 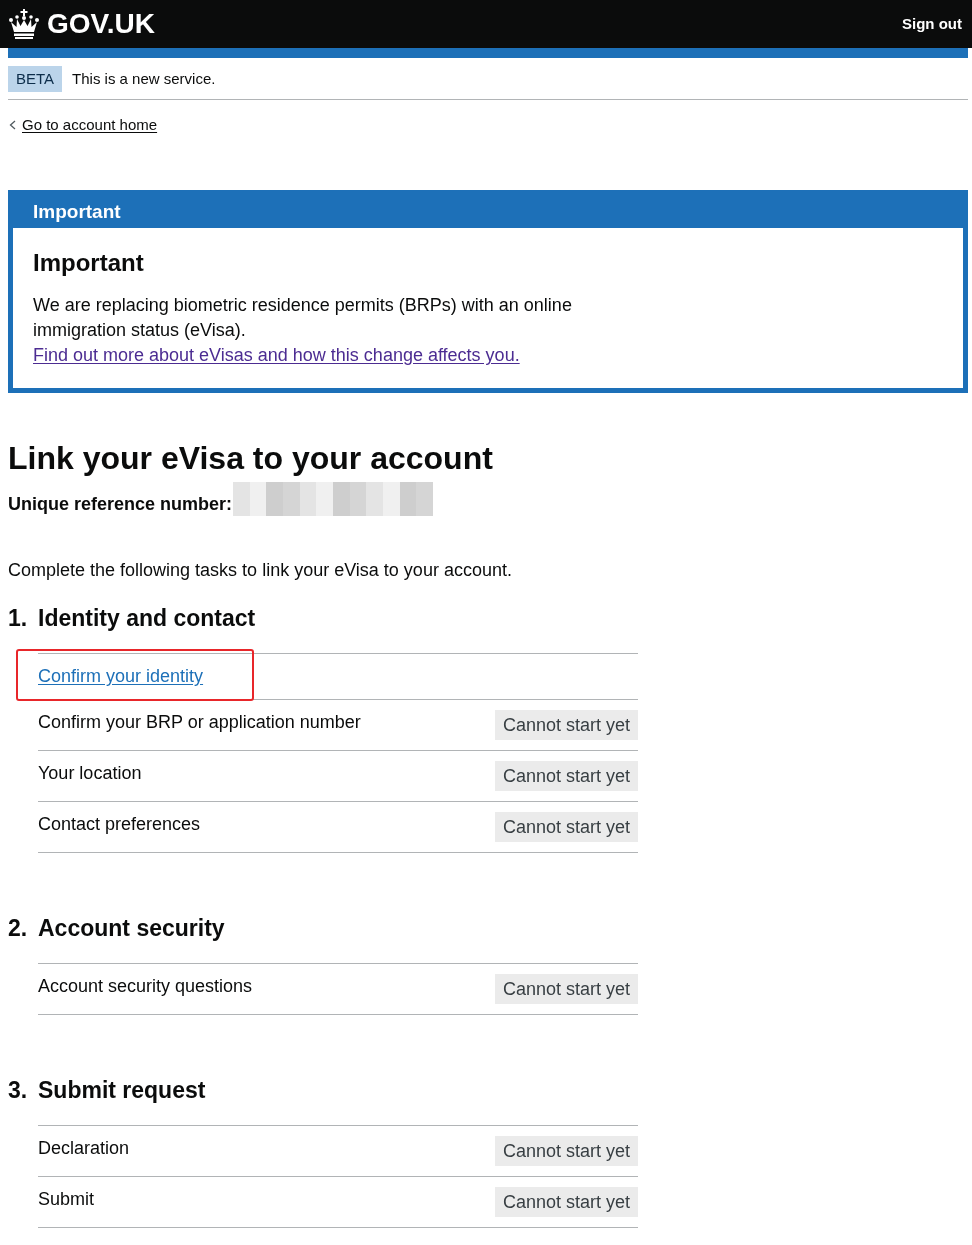 What do you see at coordinates (89, 263) in the screenshot?
I see `notification-heading: Important` at bounding box center [89, 263].